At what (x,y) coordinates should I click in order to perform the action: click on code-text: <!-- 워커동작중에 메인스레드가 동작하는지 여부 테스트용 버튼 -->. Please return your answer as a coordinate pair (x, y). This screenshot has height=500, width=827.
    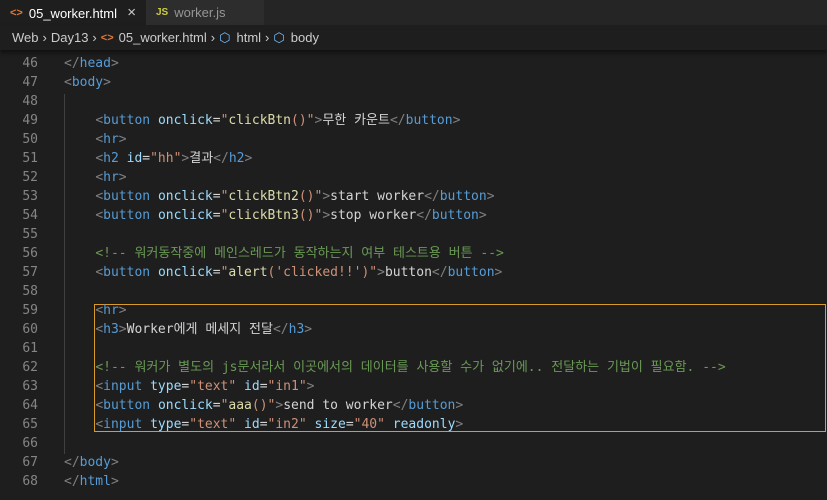
    Looking at the image, I should click on (284, 253).